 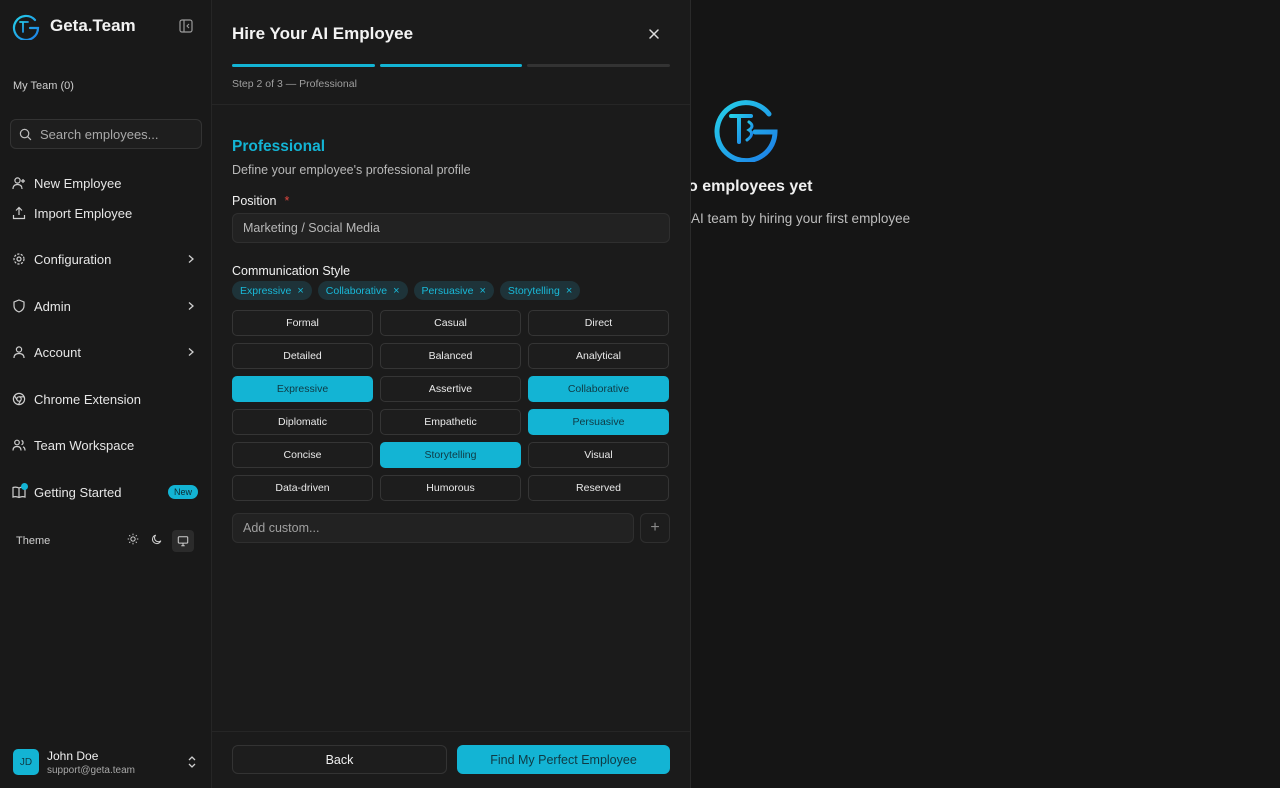 What do you see at coordinates (157, 539) in the screenshot?
I see `moon-icon` at bounding box center [157, 539].